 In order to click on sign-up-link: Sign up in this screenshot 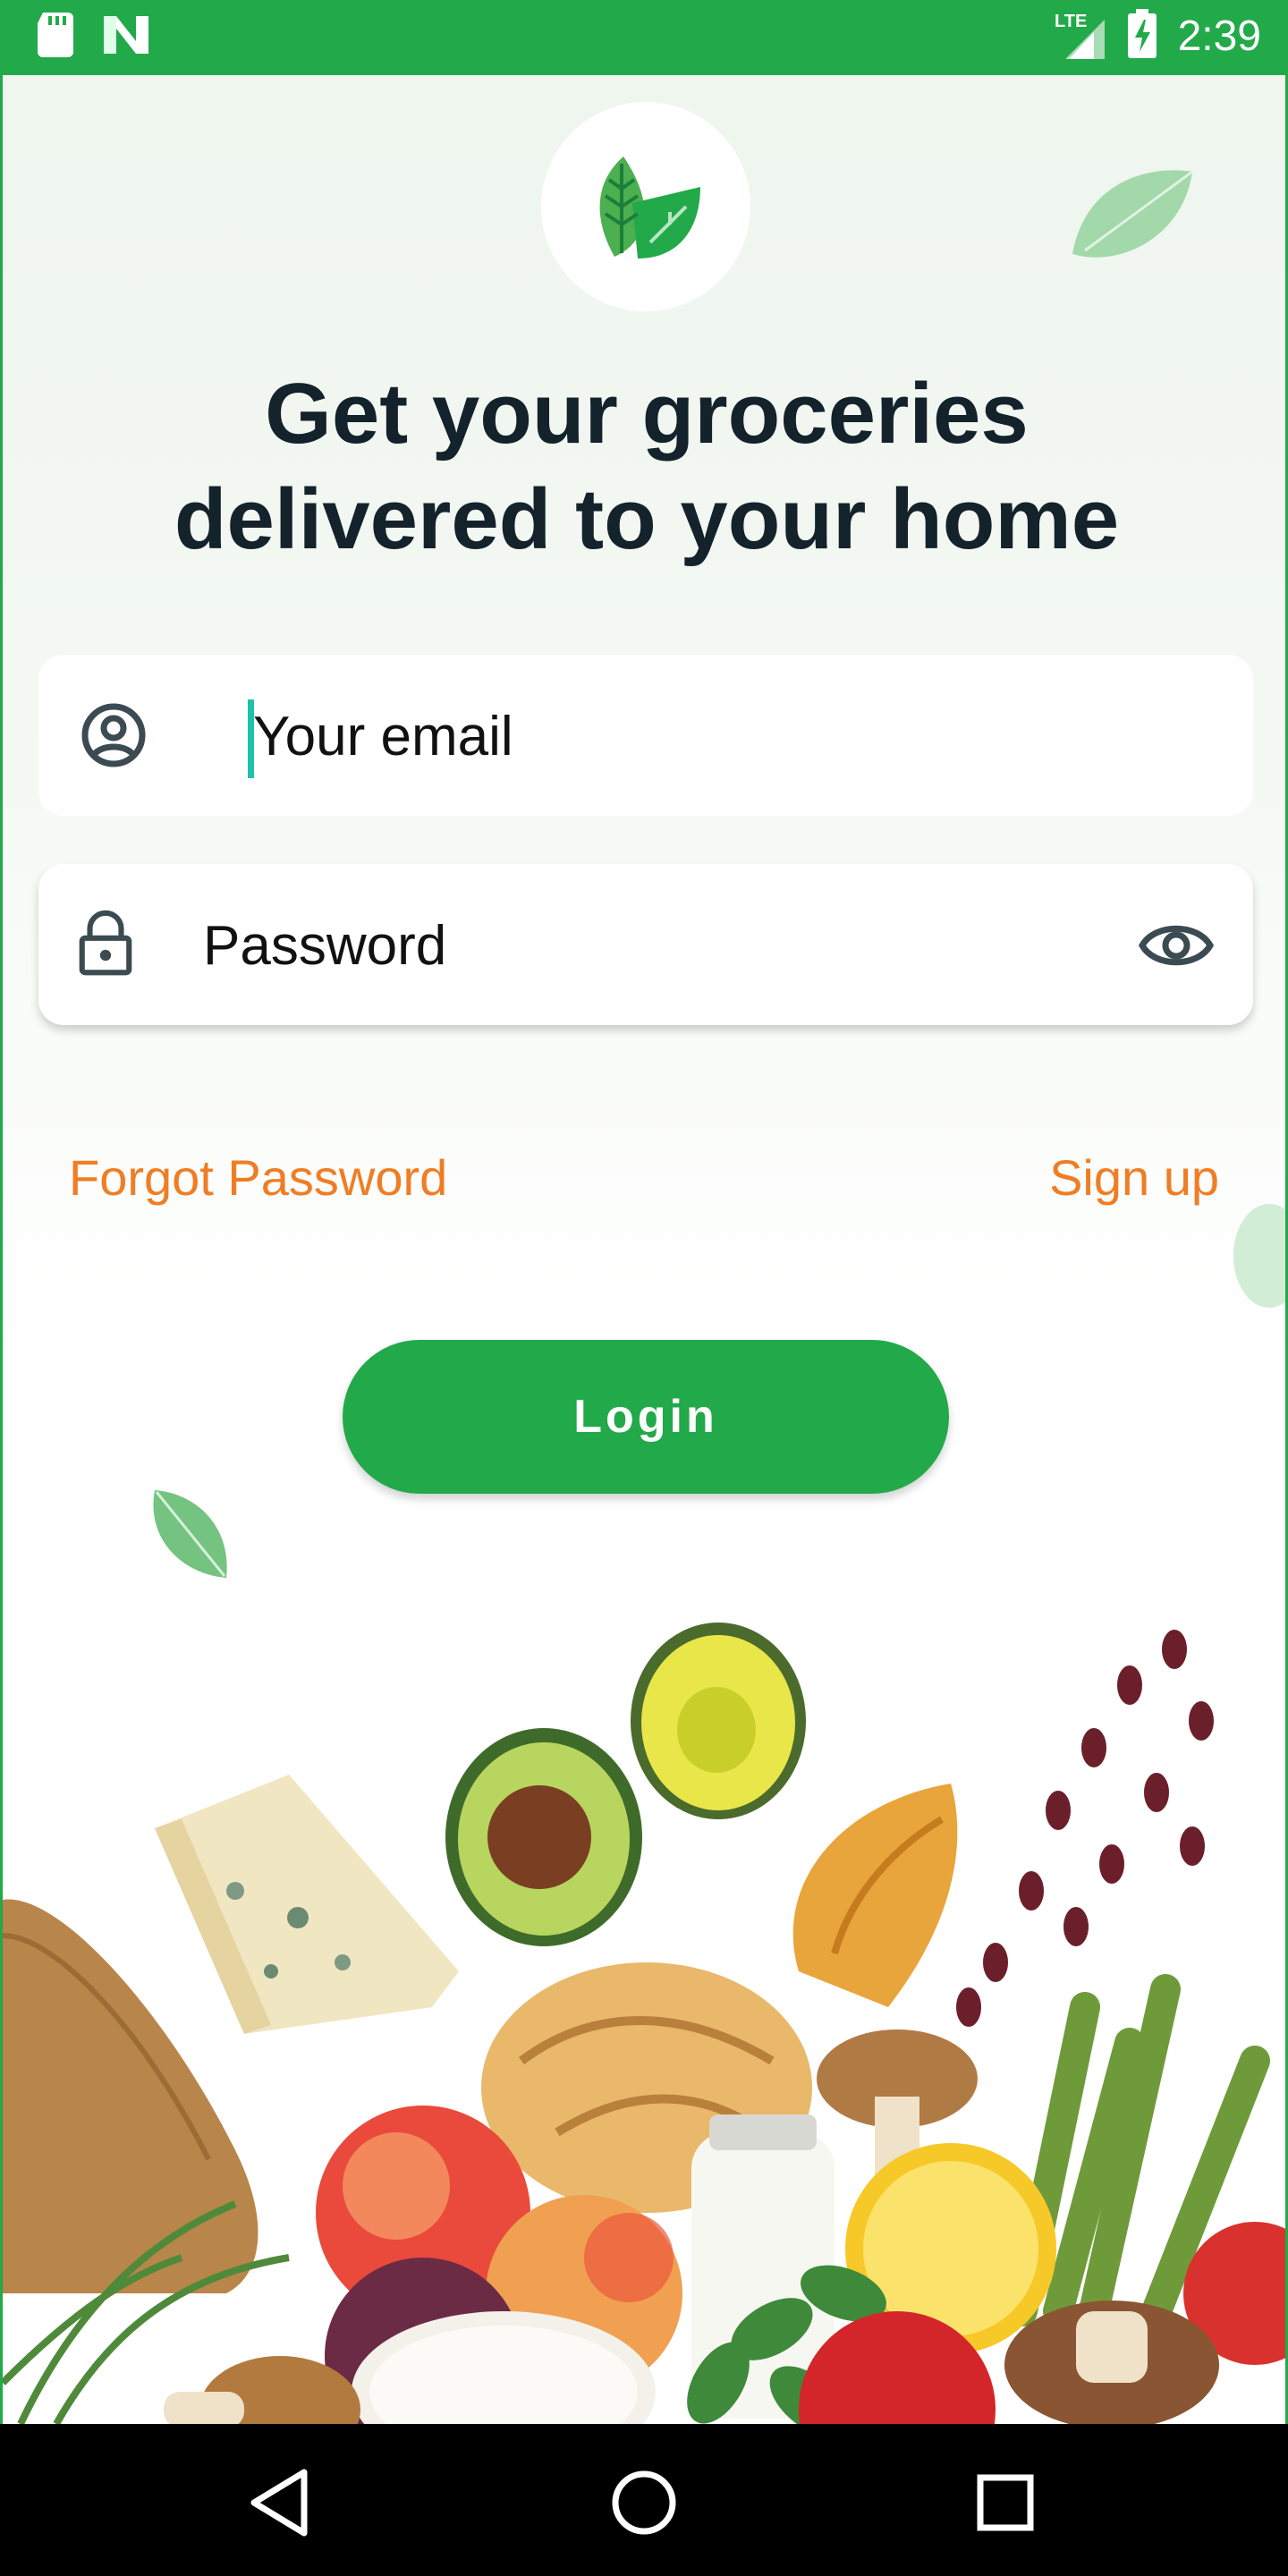, I will do `click(1134, 1177)`.